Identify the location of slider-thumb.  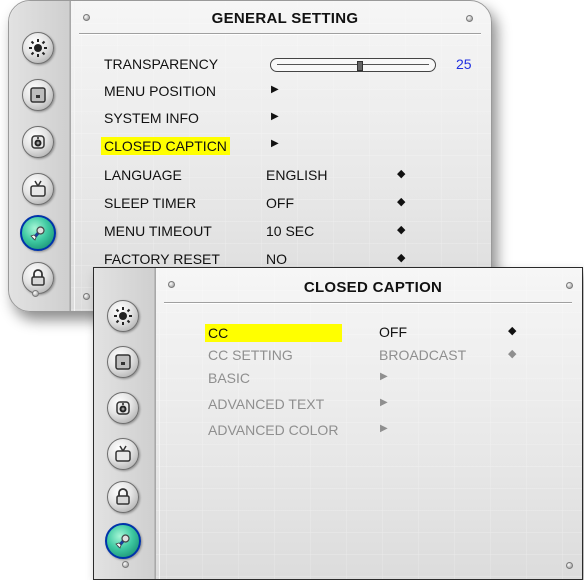
(360, 66).